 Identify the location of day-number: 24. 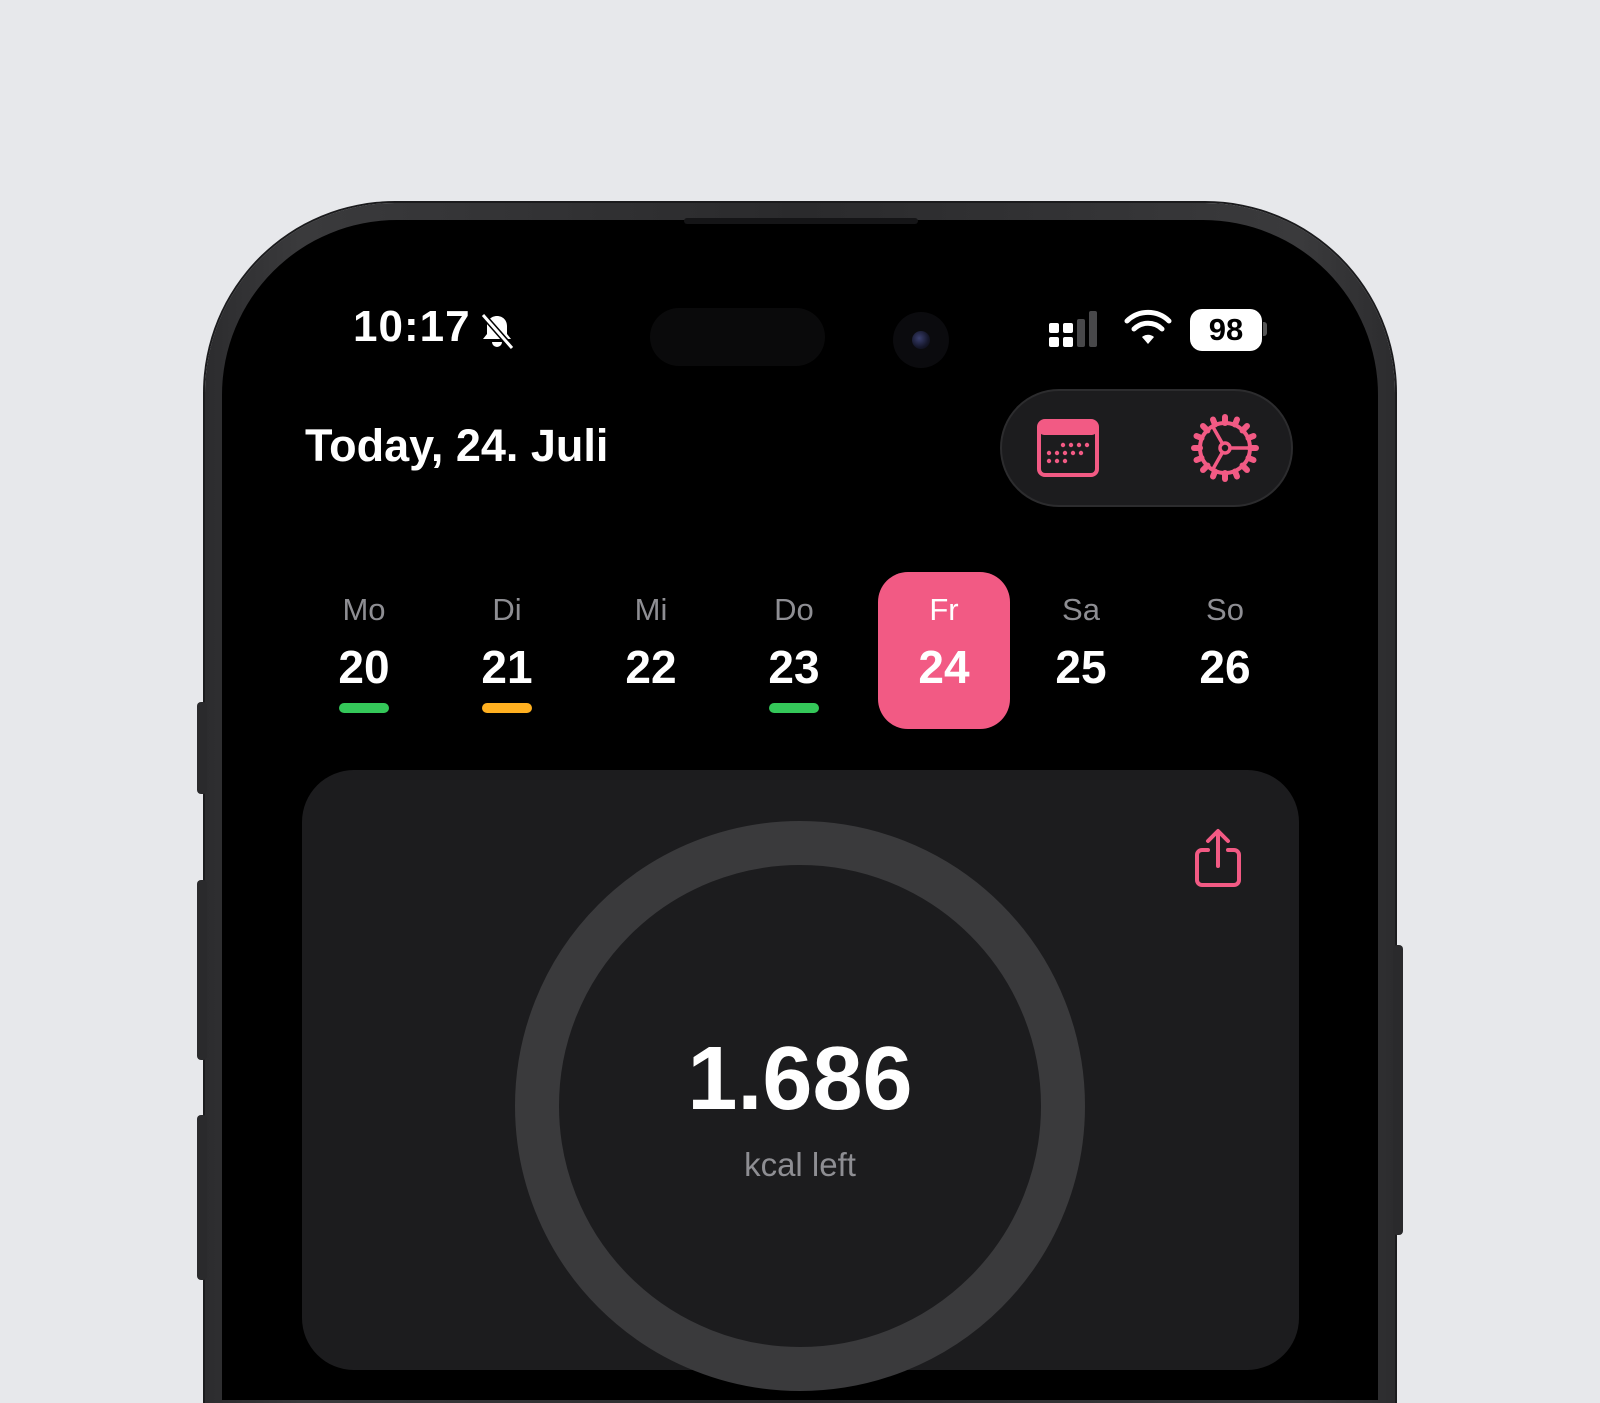
(944, 667).